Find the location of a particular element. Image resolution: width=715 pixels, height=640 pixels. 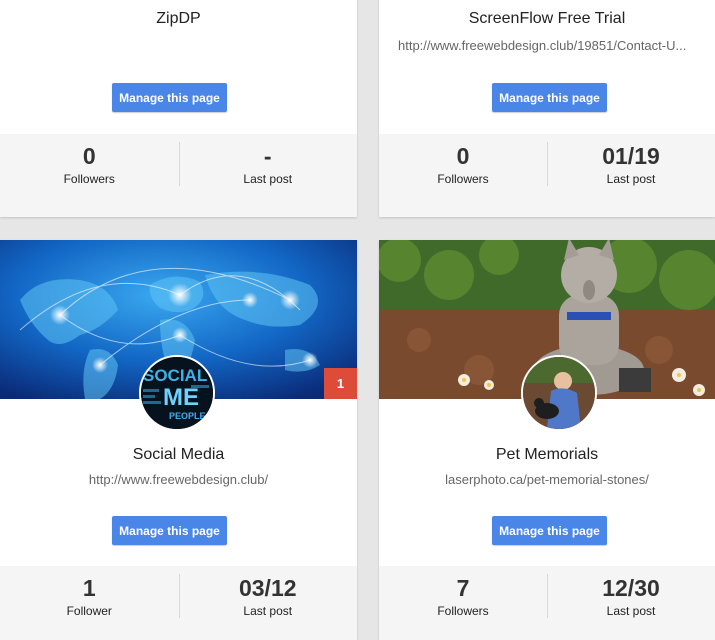

last-post-stat: 12/30 Last post is located at coordinates (631, 603).